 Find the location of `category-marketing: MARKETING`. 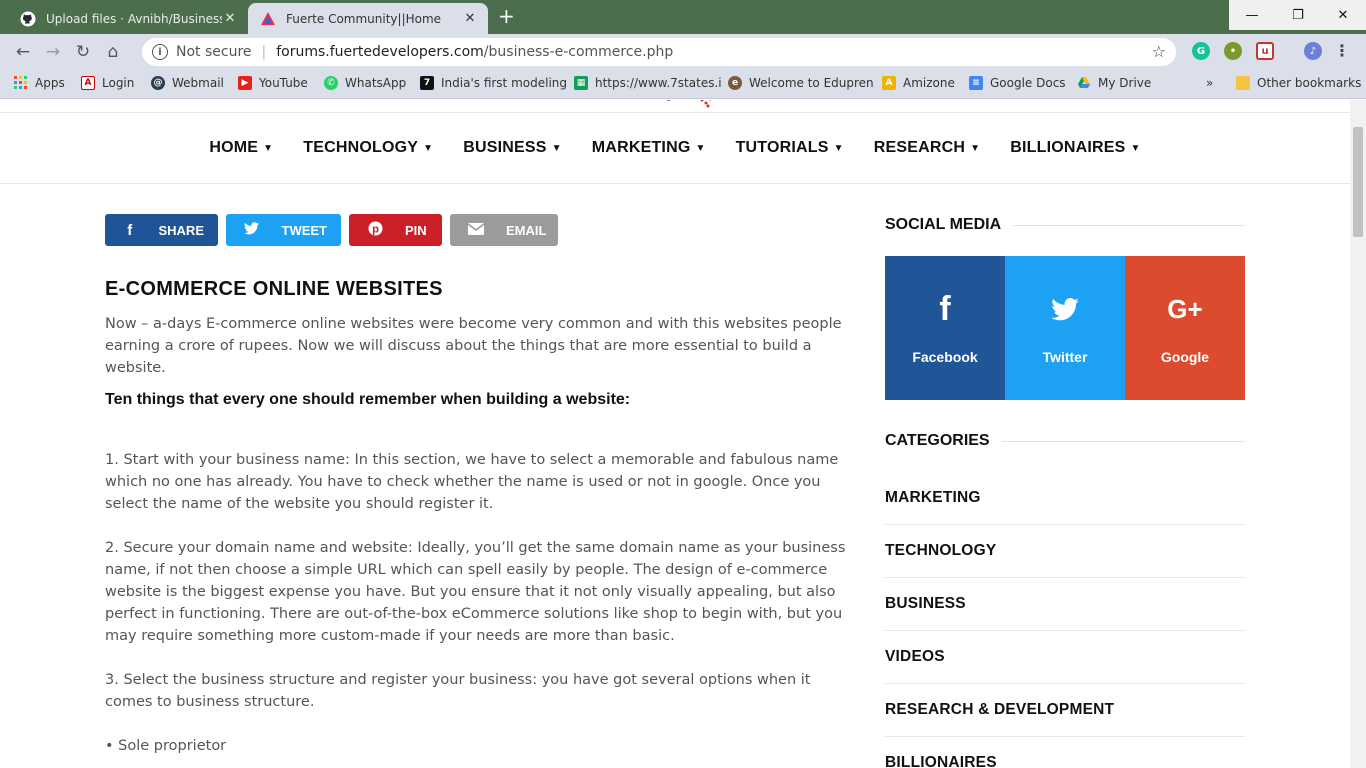

category-marketing: MARKETING is located at coordinates (1065, 498).